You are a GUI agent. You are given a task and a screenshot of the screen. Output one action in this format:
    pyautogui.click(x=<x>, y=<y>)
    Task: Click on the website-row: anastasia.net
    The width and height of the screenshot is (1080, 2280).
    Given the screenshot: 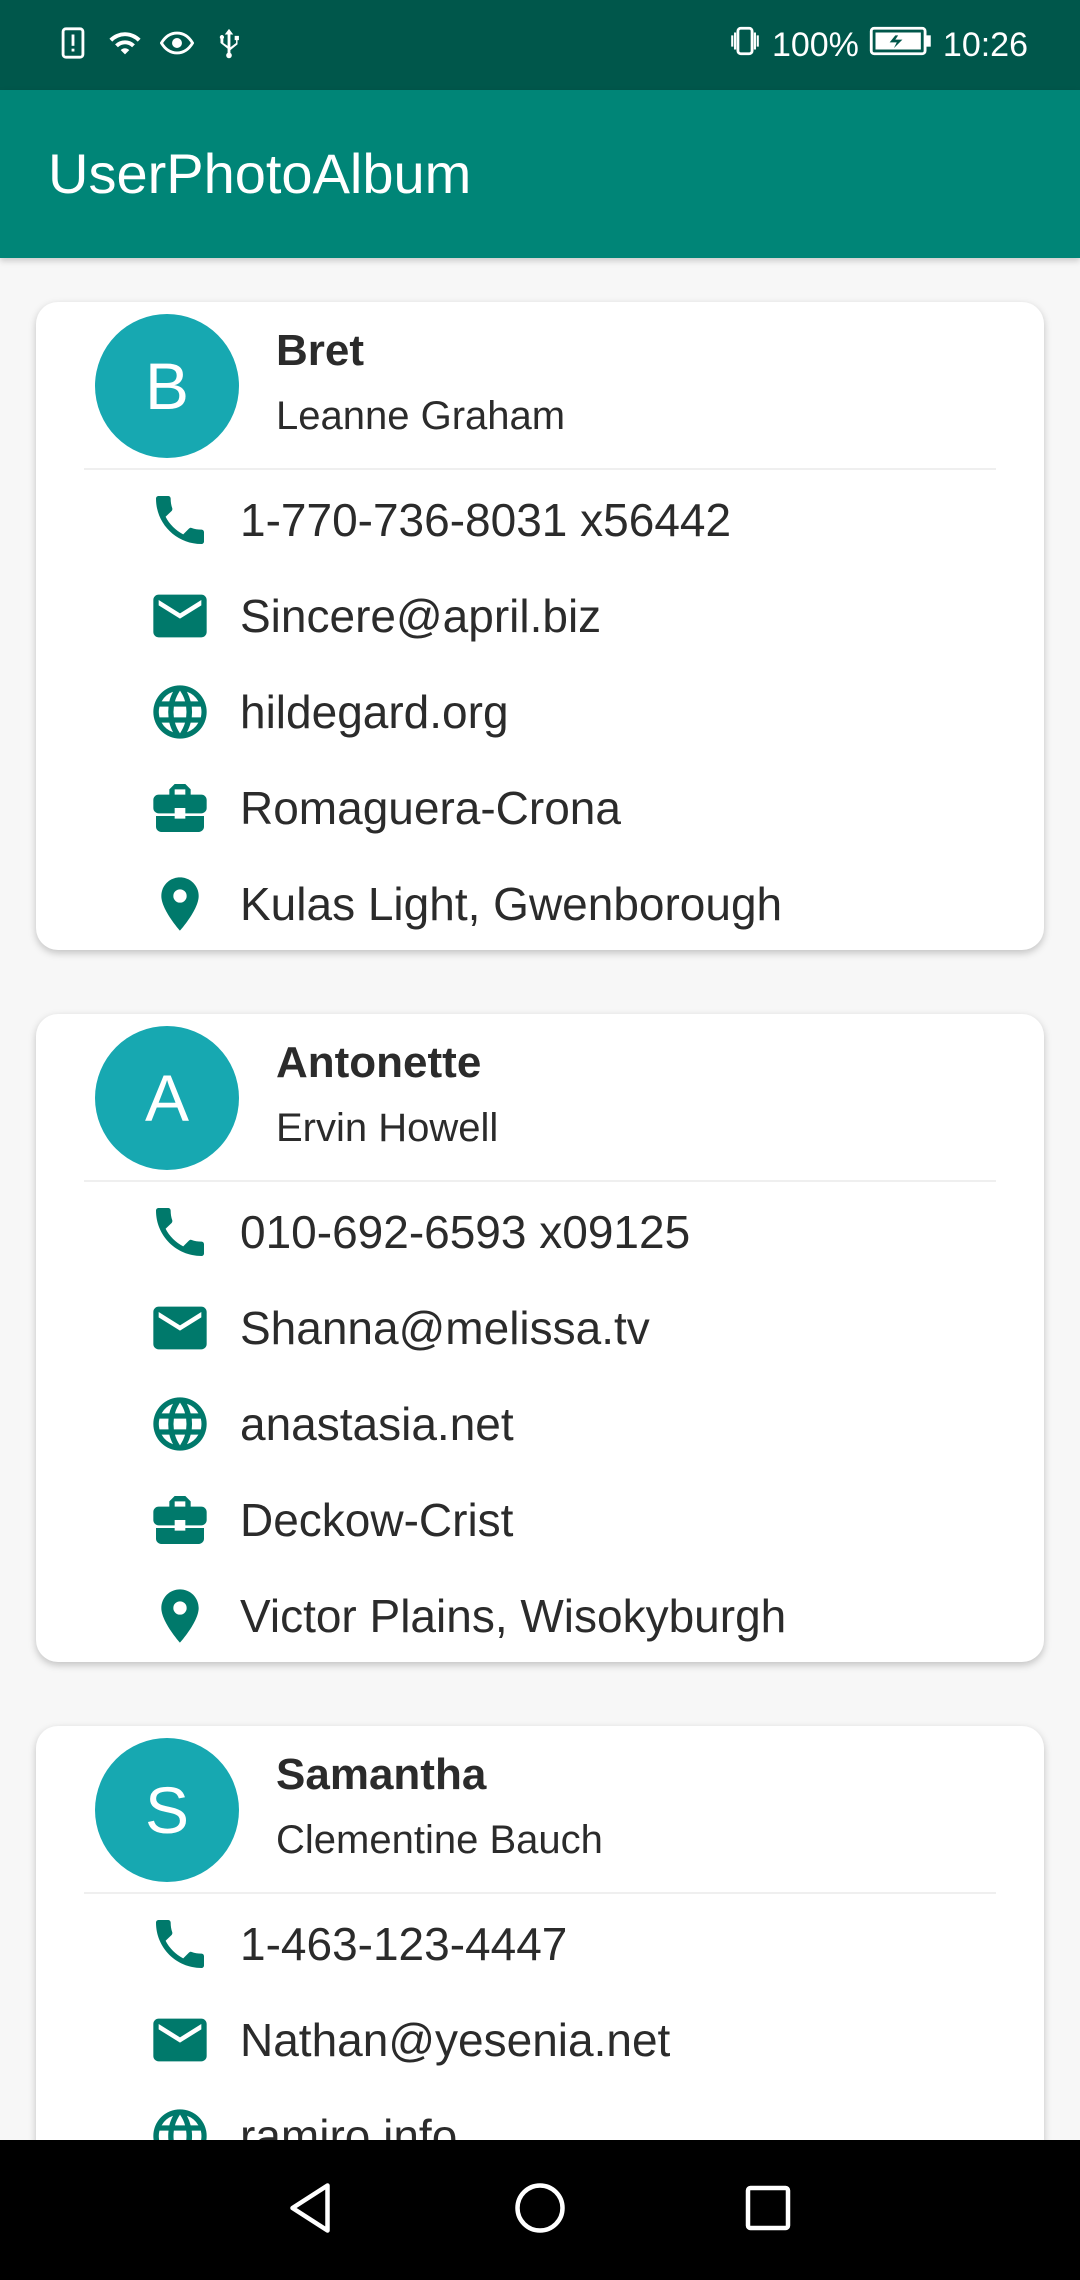 What is the action you would take?
    pyautogui.click(x=540, y=1424)
    